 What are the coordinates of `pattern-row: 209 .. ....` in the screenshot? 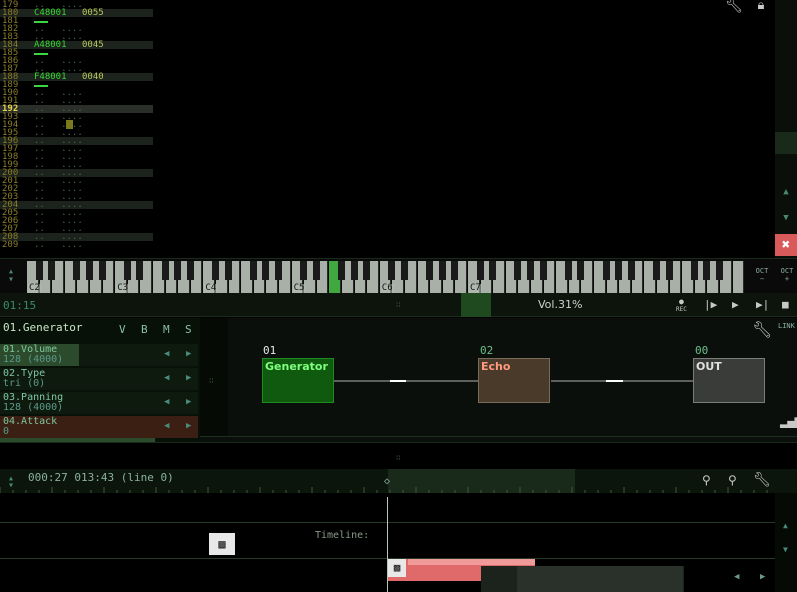 It's located at (76, 245).